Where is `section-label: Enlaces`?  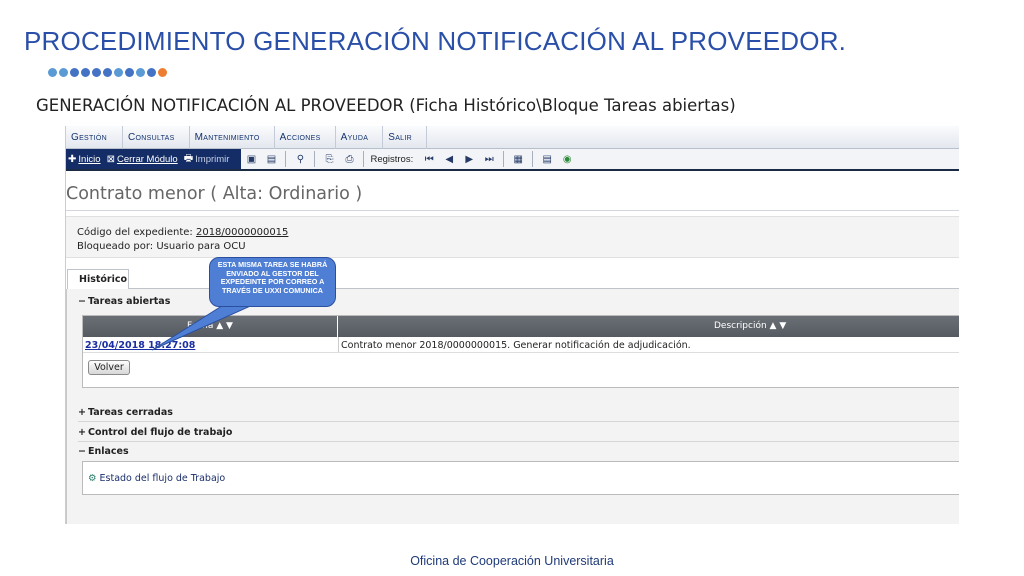 section-label: Enlaces is located at coordinates (108, 451).